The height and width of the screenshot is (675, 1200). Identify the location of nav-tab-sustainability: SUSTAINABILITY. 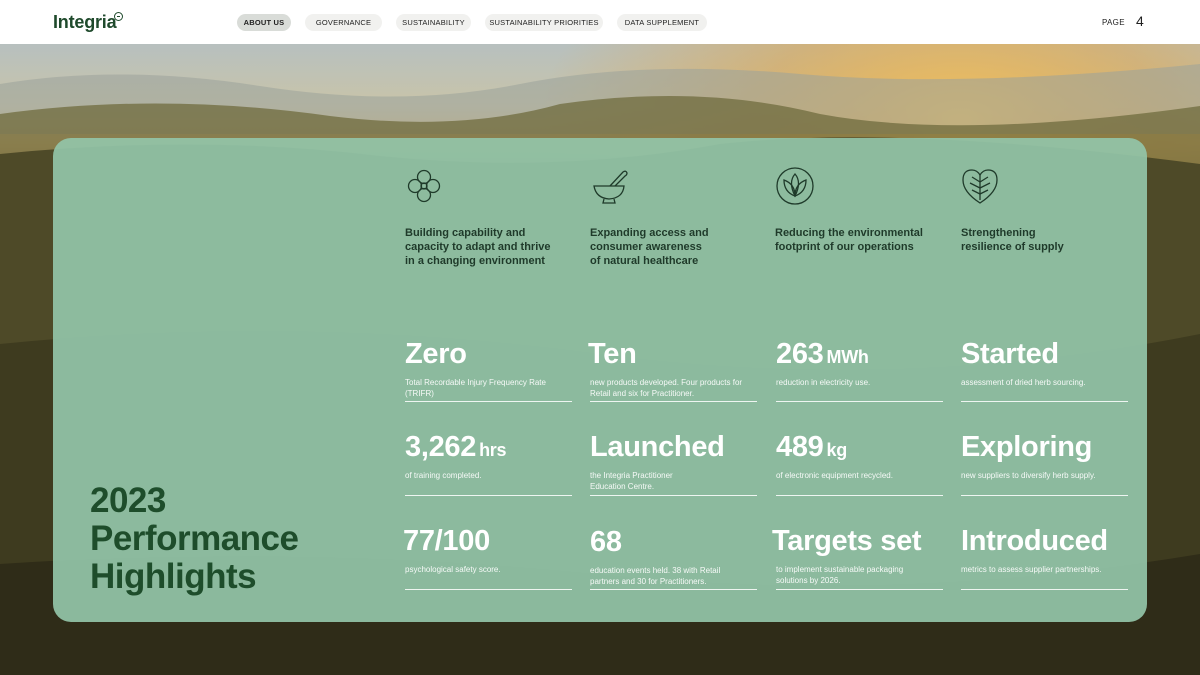
(433, 22).